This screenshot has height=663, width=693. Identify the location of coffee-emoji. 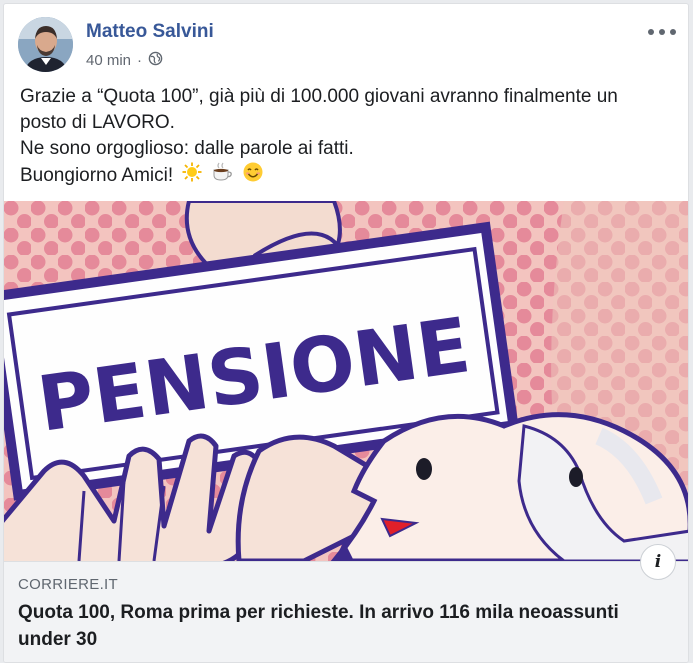
(223, 176).